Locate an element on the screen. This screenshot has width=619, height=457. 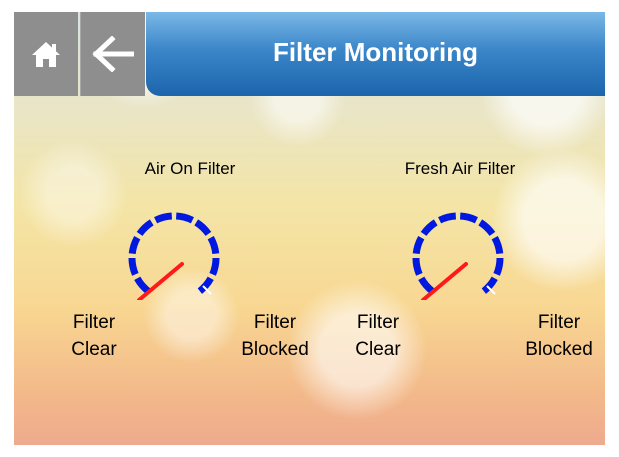
home-button is located at coordinates (46, 54).